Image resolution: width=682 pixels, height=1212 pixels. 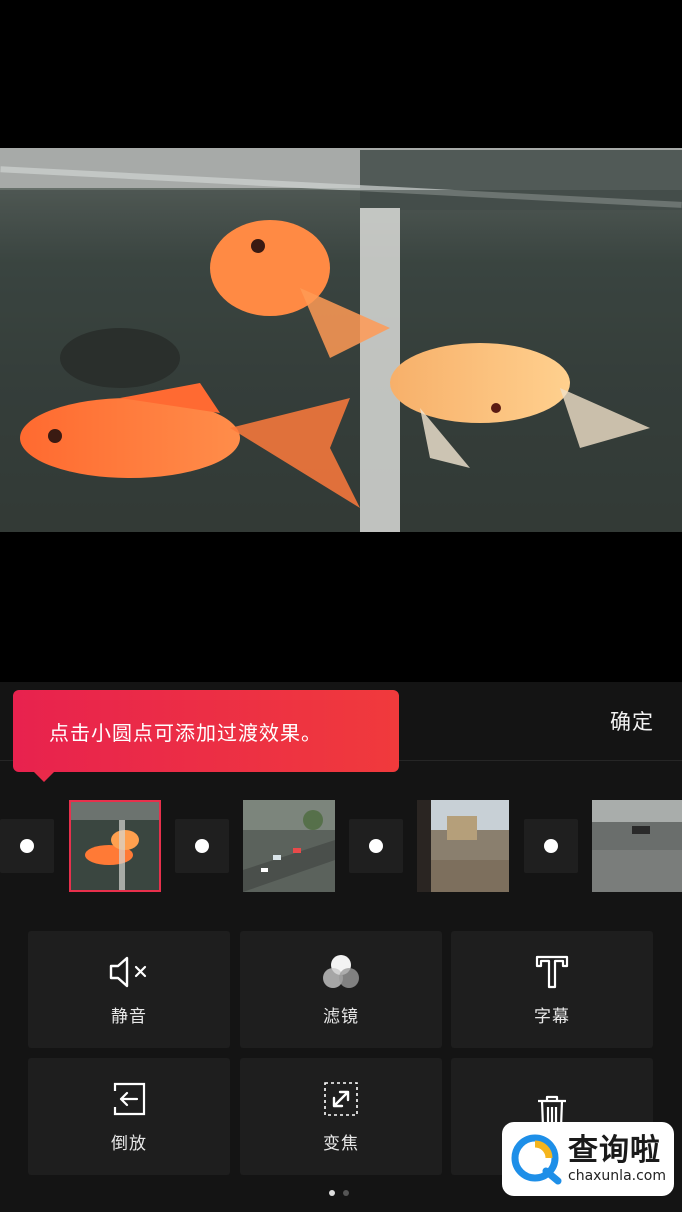 I want to click on clip-thumbnail-street, so click(x=289, y=846).